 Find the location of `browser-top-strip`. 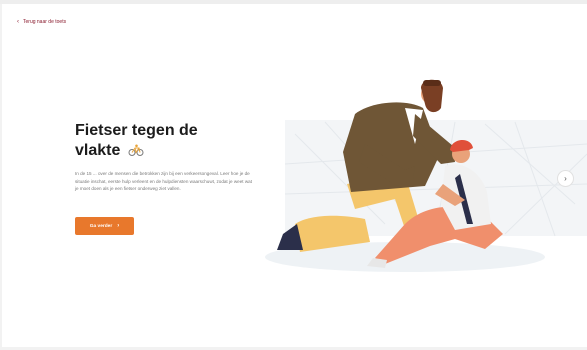

browser-top-strip is located at coordinates (293, 2).